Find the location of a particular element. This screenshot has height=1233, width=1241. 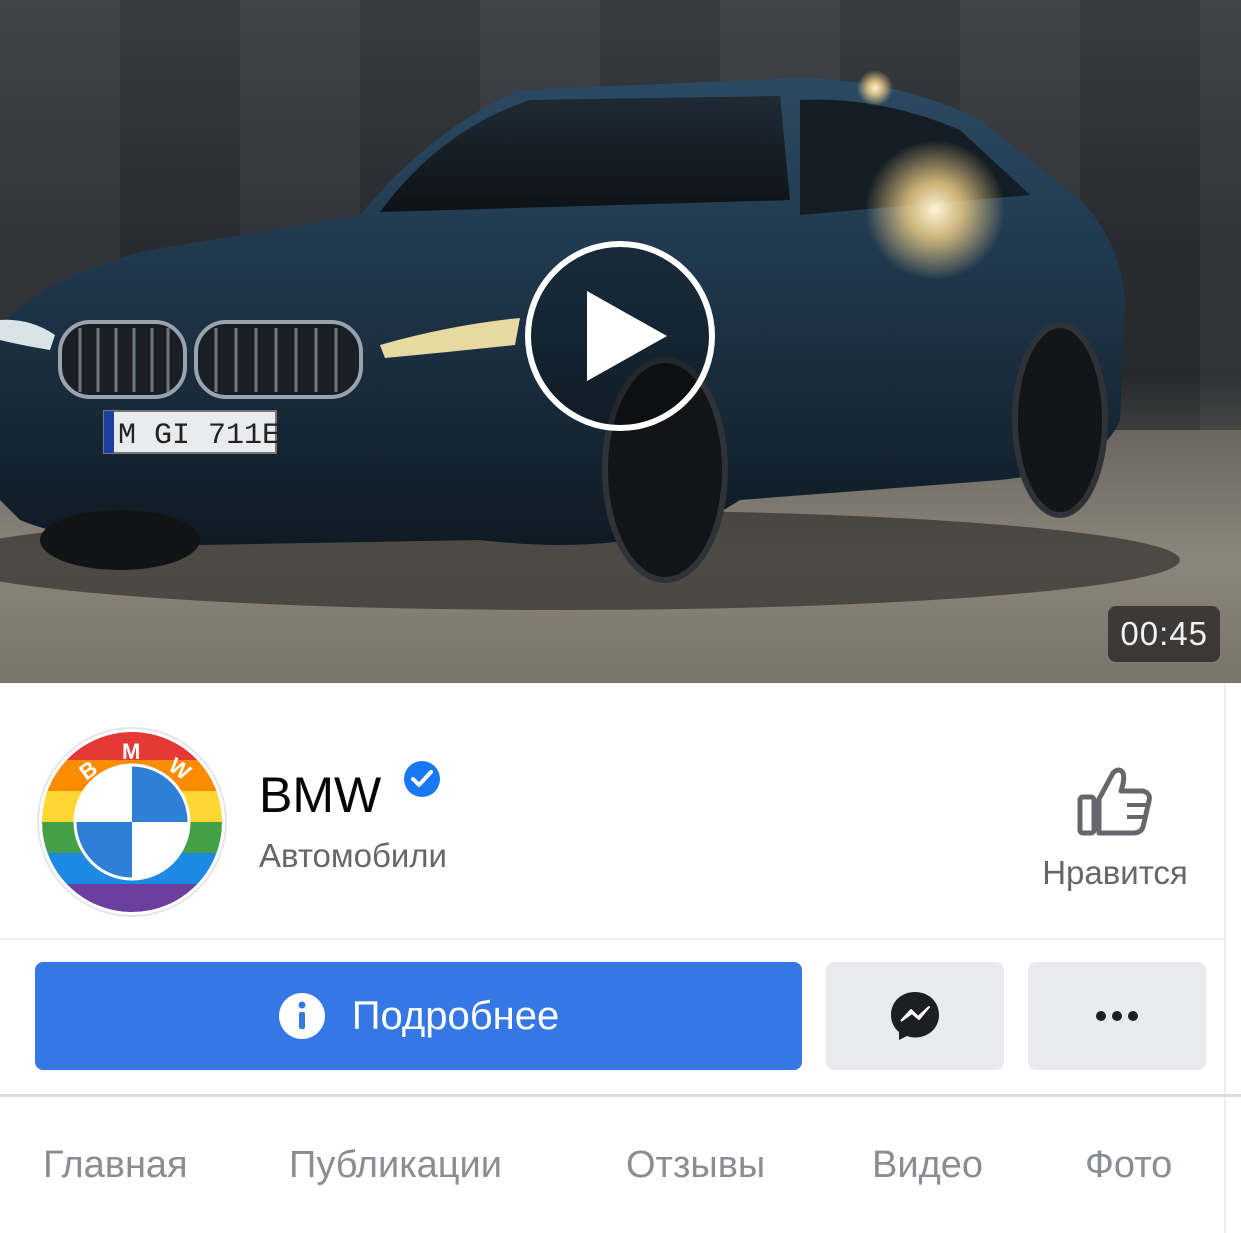

tab-home: Главная is located at coordinates (115, 1165).